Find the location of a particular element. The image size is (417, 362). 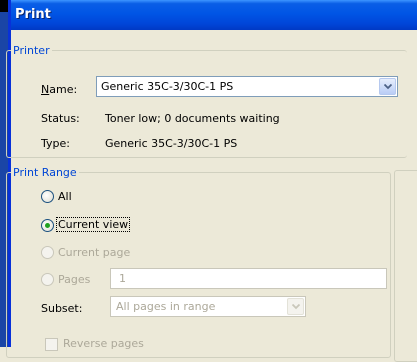

current-page-radio is located at coordinates (47, 252).